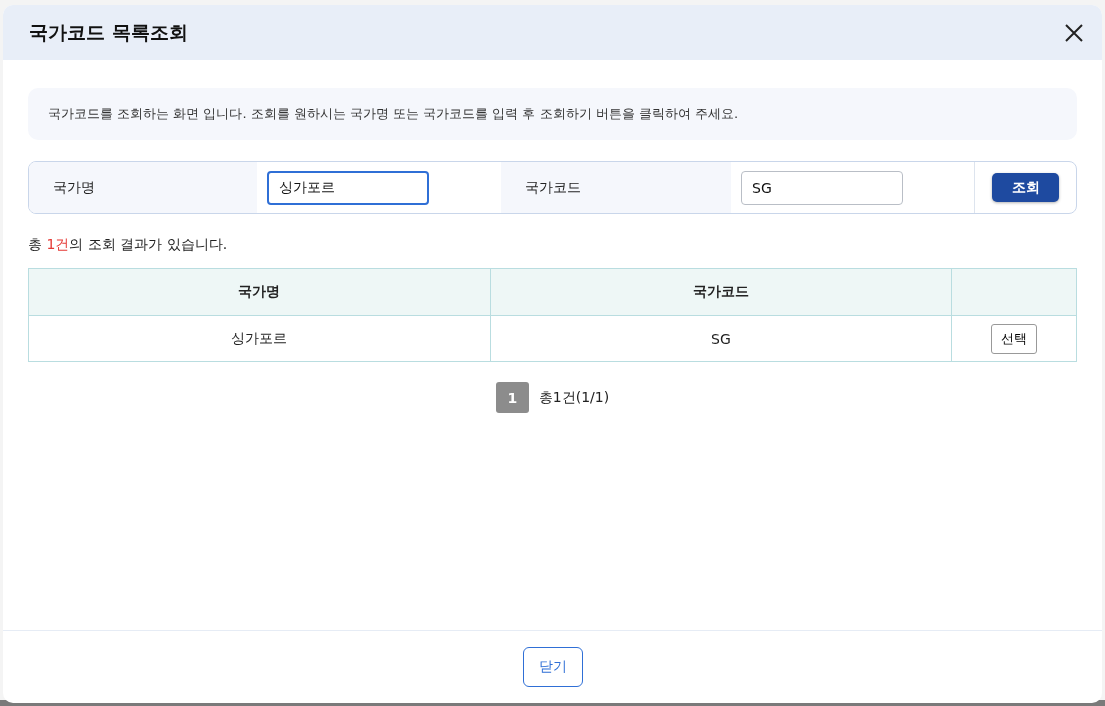 Image resolution: width=1105 pixels, height=706 pixels. What do you see at coordinates (552, 667) in the screenshot?
I see `close-button: 닫기` at bounding box center [552, 667].